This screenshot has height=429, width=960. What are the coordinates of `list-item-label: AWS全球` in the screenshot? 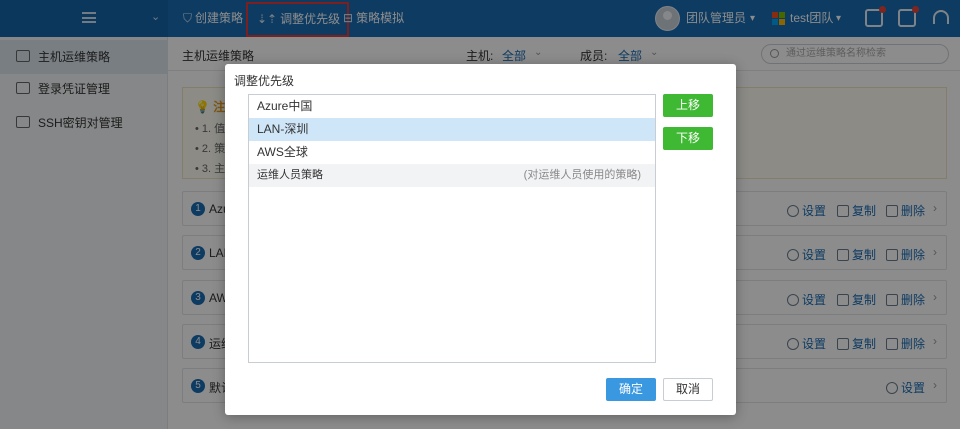 It's located at (282, 152).